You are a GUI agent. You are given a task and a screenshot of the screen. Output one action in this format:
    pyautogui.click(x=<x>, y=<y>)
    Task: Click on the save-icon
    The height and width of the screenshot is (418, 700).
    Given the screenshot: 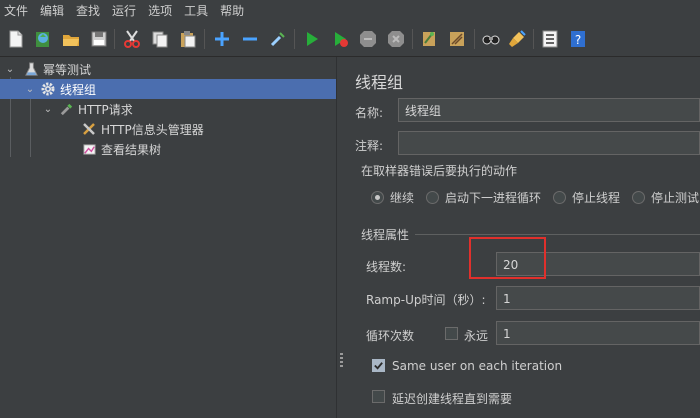 What is the action you would take?
    pyautogui.click(x=99, y=39)
    